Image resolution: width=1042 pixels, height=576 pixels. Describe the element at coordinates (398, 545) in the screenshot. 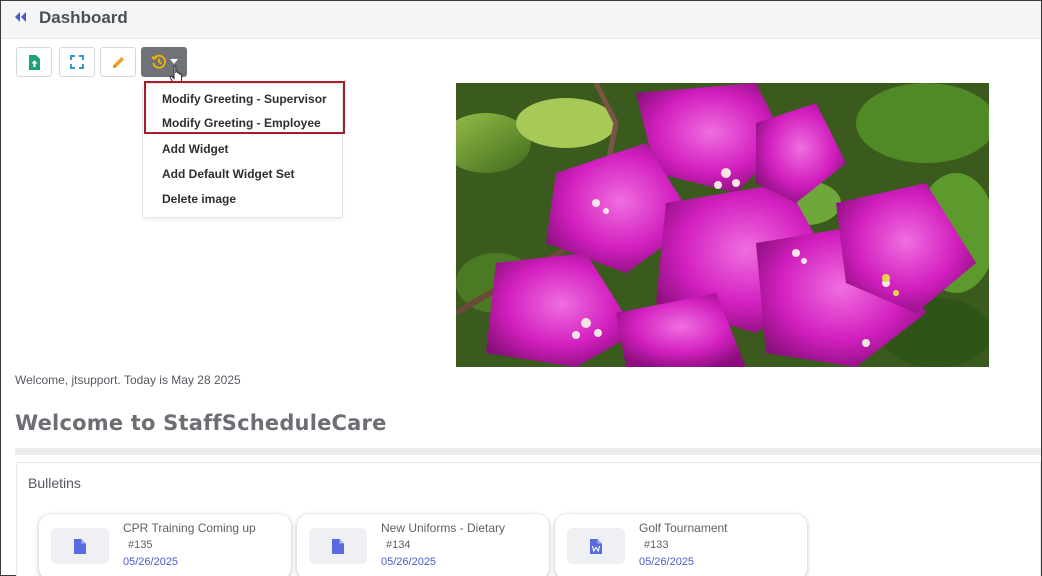

I see `bulletin-number: #134` at that location.